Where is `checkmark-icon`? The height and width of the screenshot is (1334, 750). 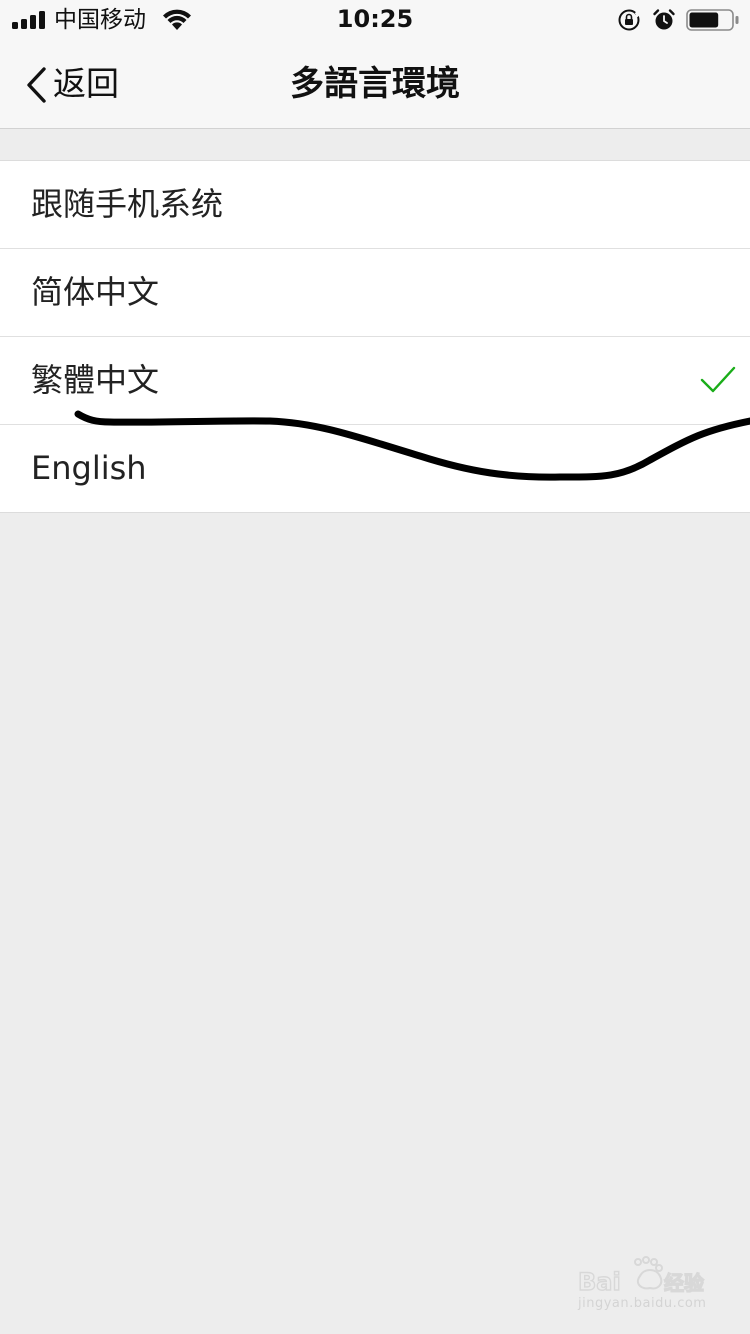 checkmark-icon is located at coordinates (718, 379).